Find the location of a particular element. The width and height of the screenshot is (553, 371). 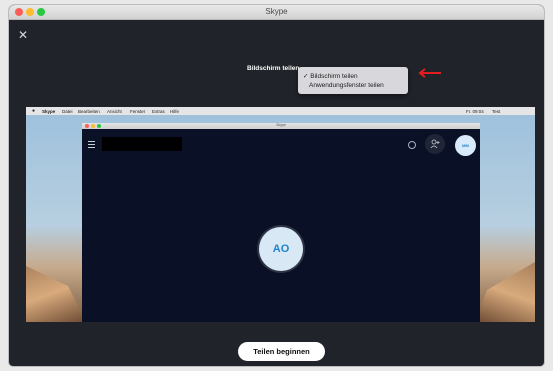

hamburger-icon is located at coordinates (91, 144).